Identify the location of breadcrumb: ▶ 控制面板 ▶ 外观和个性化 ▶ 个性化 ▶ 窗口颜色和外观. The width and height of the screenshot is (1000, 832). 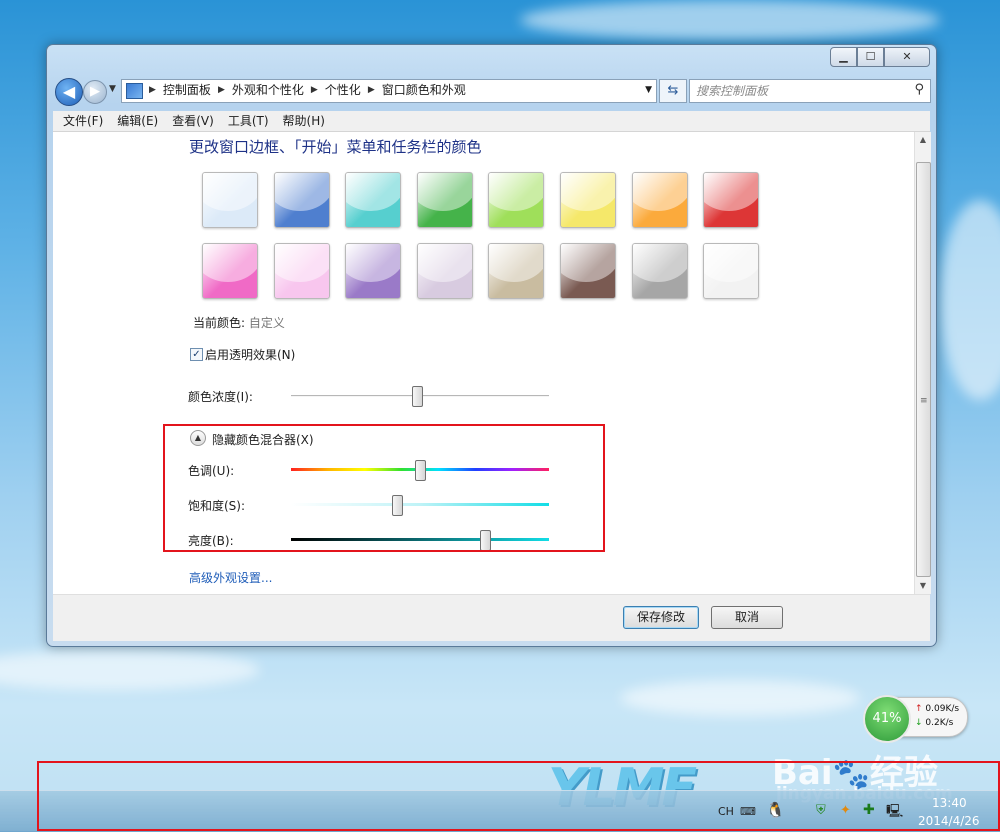
(306, 91).